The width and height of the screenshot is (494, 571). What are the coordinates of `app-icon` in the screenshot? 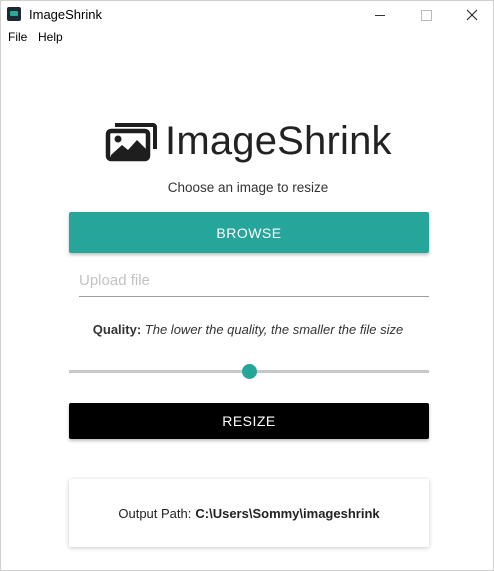 It's located at (14, 14).